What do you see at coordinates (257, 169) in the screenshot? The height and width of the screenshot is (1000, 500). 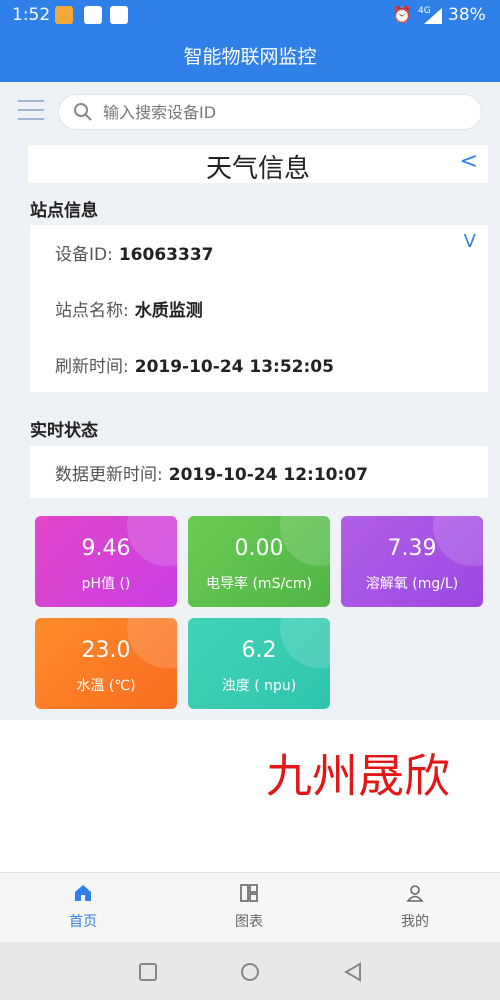 I see `weather-title: 天气信息` at bounding box center [257, 169].